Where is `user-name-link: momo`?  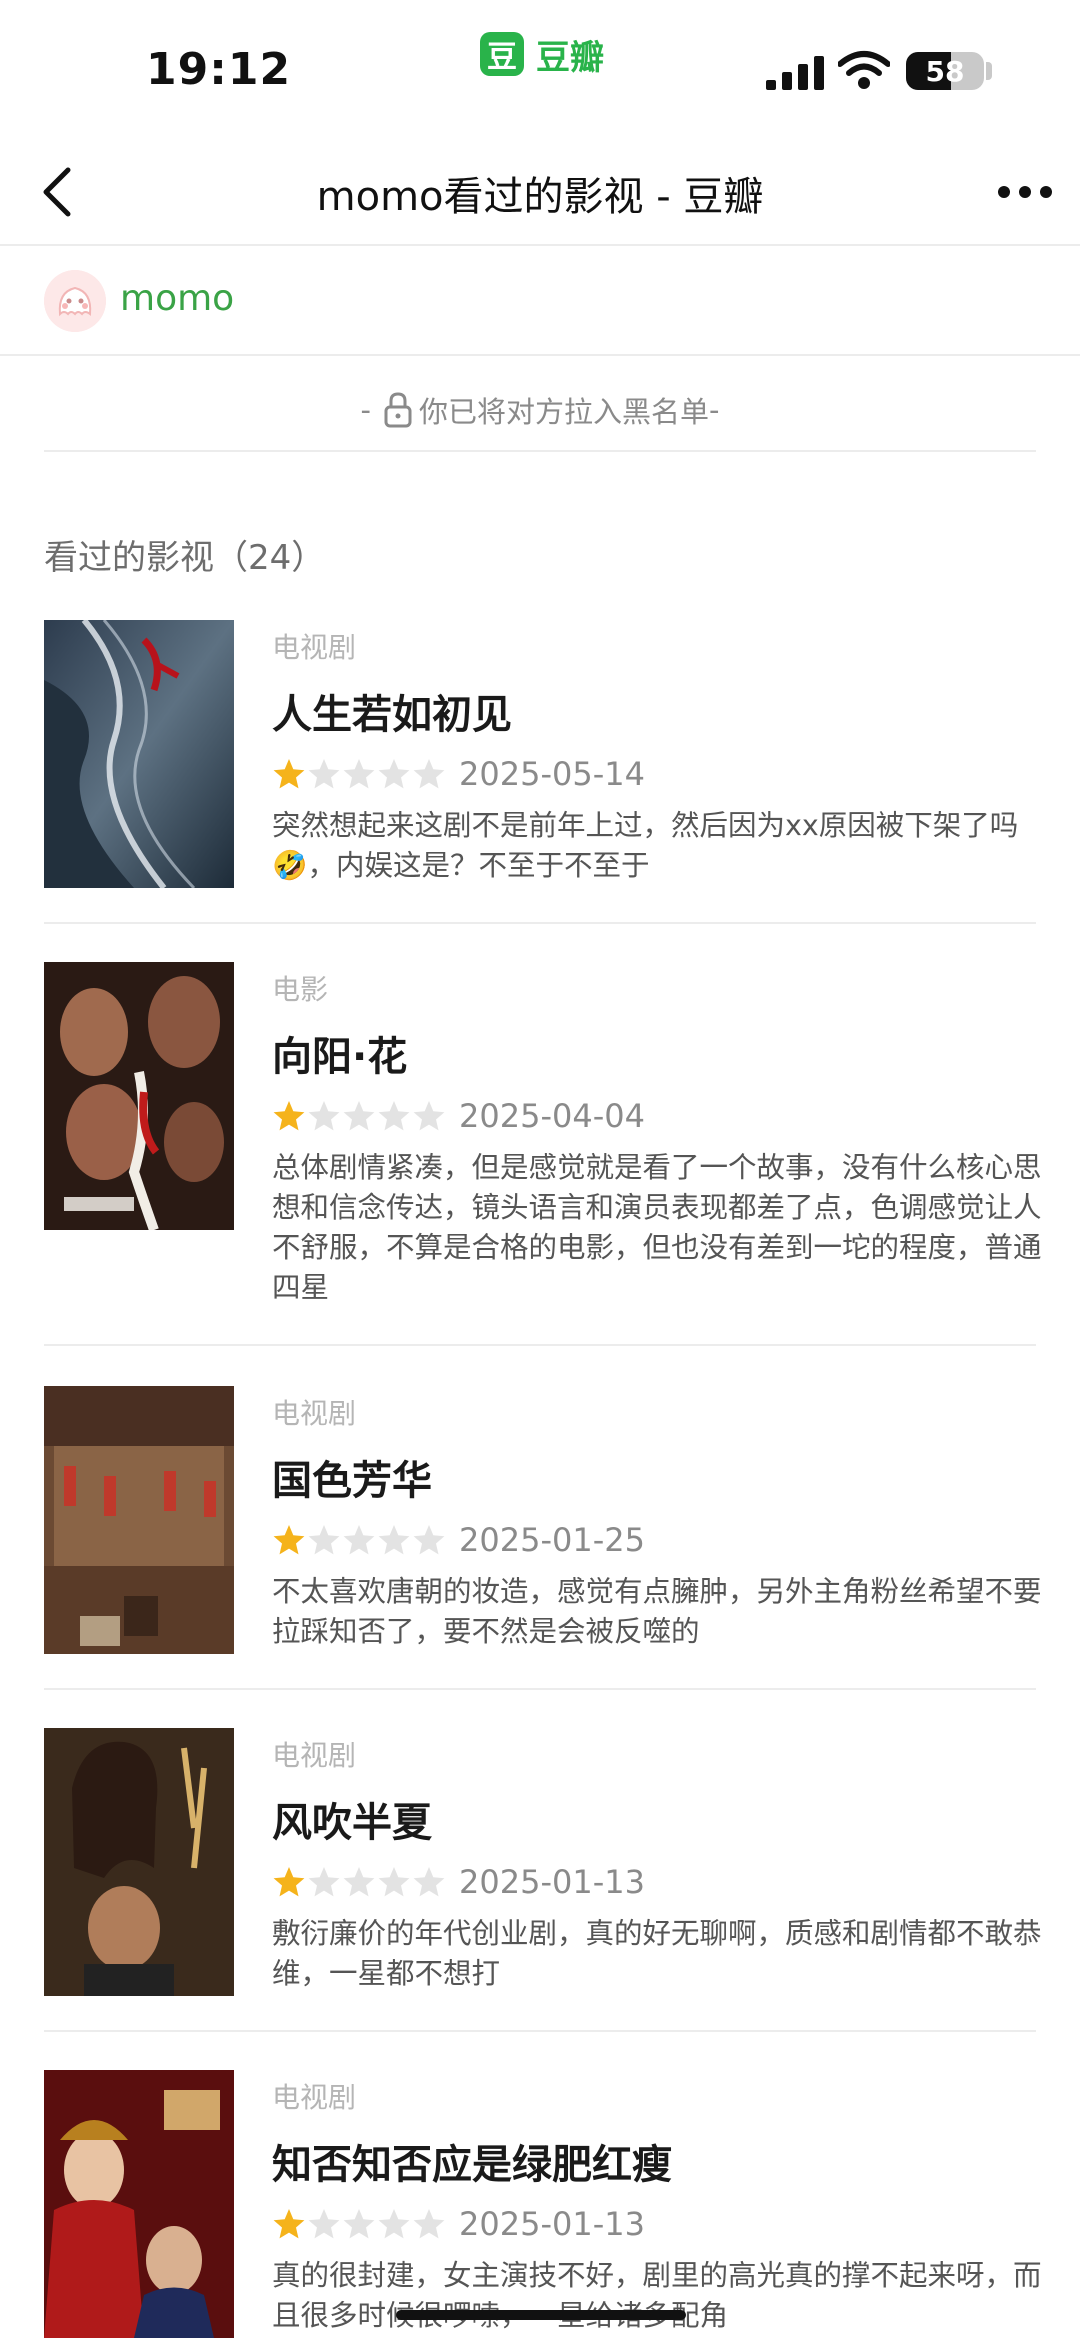
user-name-link: momo is located at coordinates (177, 298).